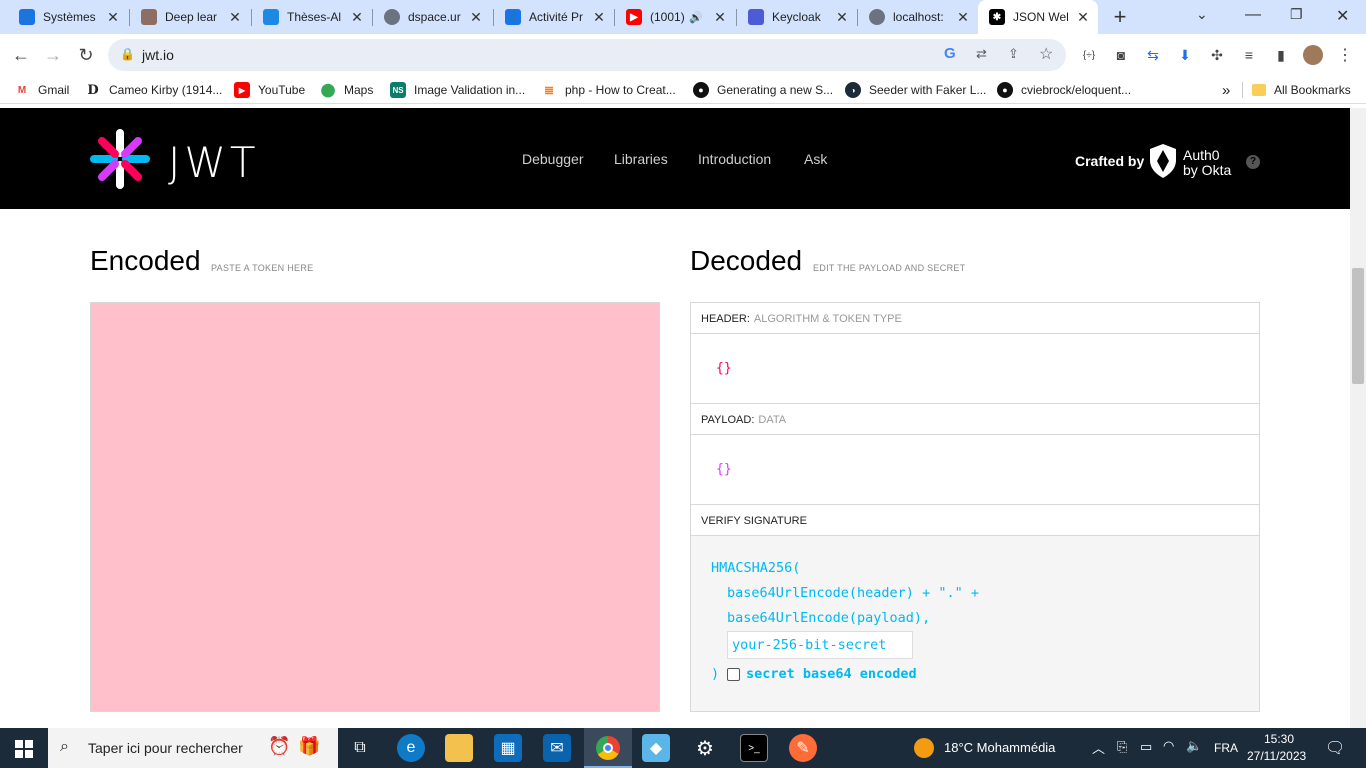  Describe the element at coordinates (1089, 55) in the screenshot. I see `json-viewer-extension-icon: {÷}` at that location.